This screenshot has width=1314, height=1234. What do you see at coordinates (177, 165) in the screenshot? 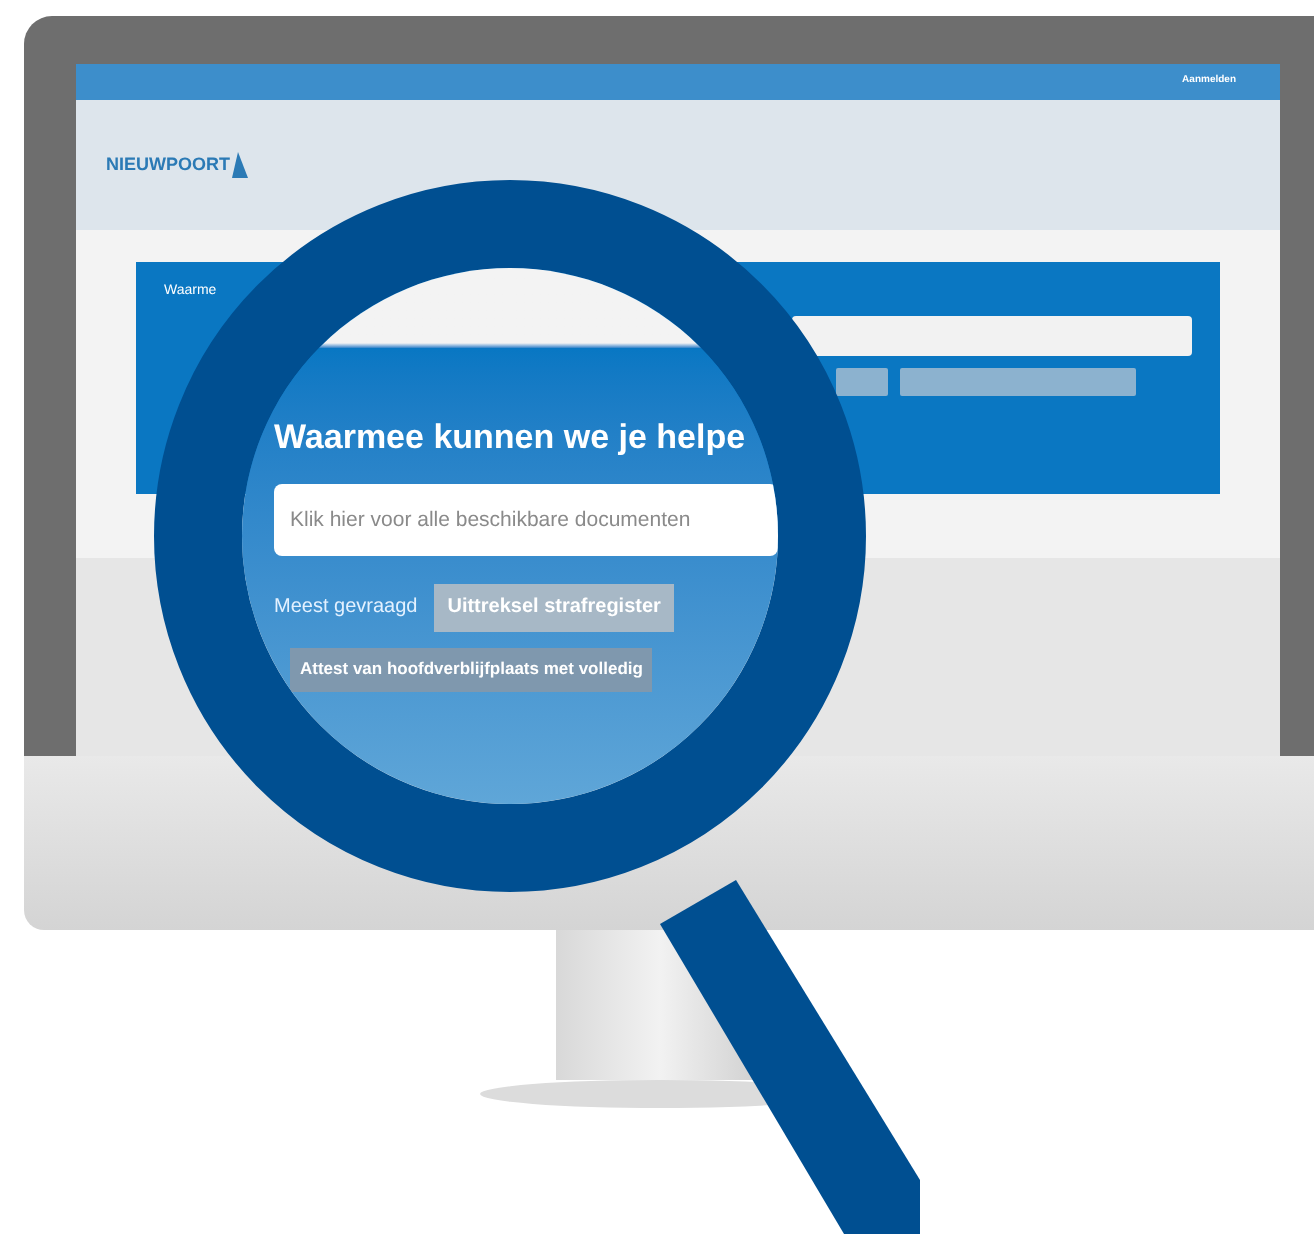
I see `logo: NIEUWPOORT` at bounding box center [177, 165].